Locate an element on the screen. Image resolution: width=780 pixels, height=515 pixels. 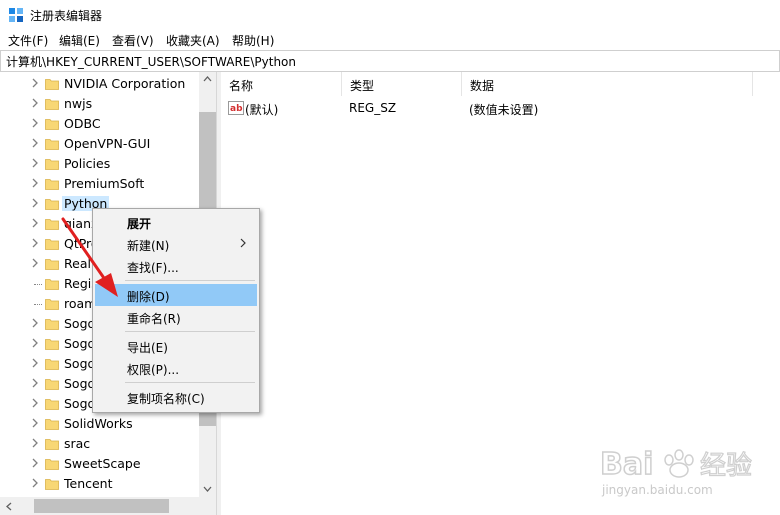
submenu-arrow-icon is located at coordinates (243, 243).